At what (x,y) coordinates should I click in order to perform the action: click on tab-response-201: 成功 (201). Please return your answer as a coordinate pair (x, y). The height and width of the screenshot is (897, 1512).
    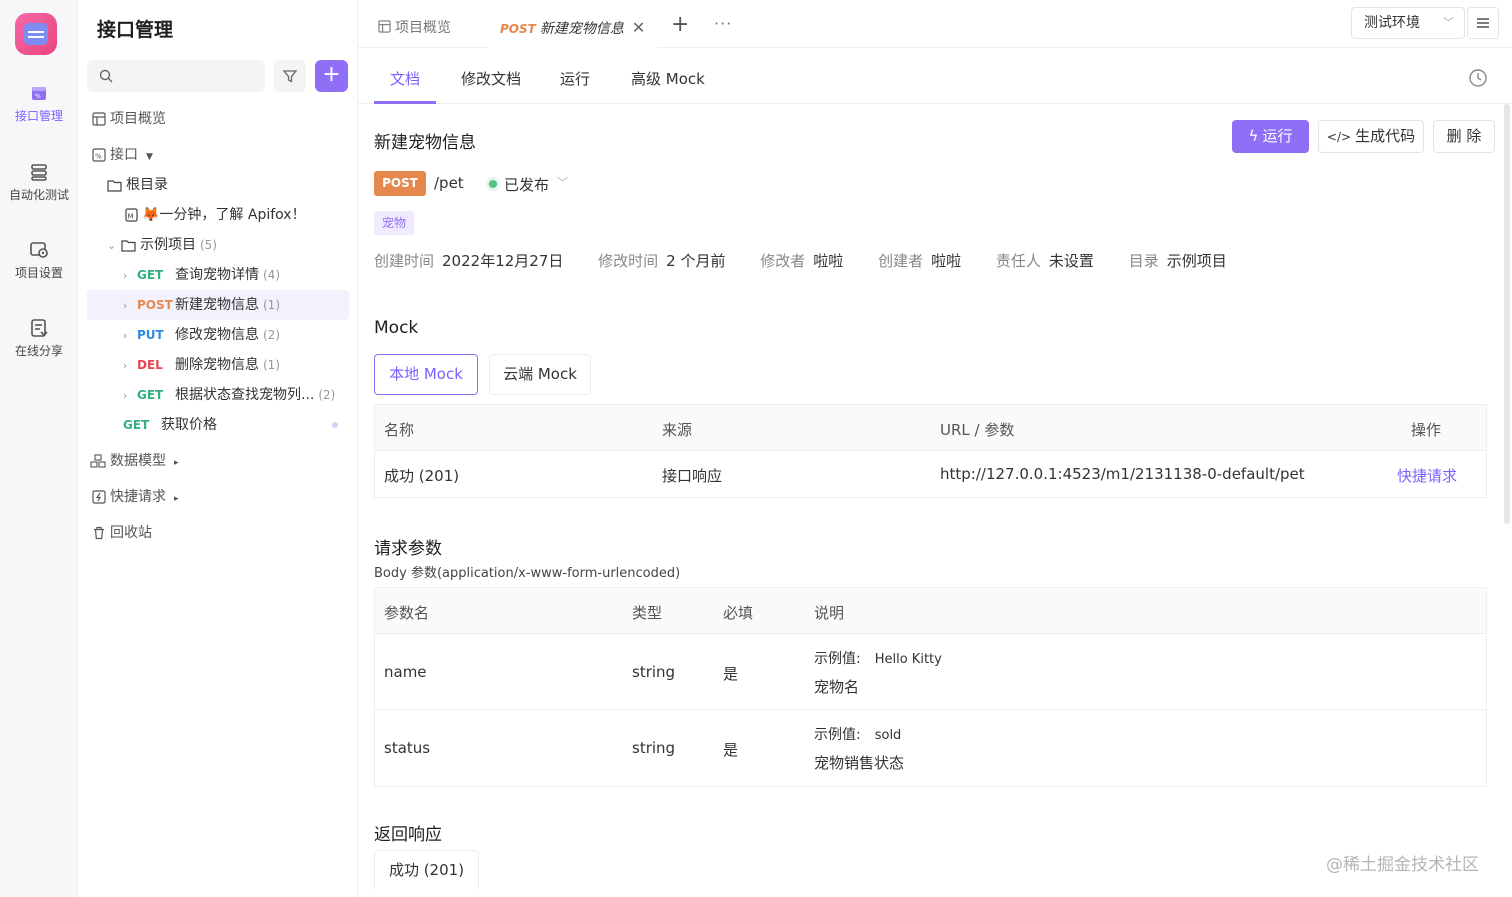
    Looking at the image, I should click on (426, 870).